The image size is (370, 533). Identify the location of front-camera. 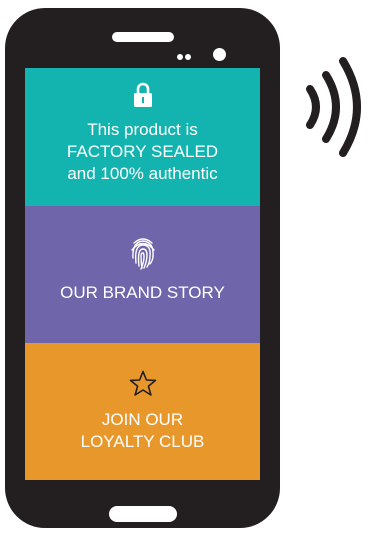
(219, 54).